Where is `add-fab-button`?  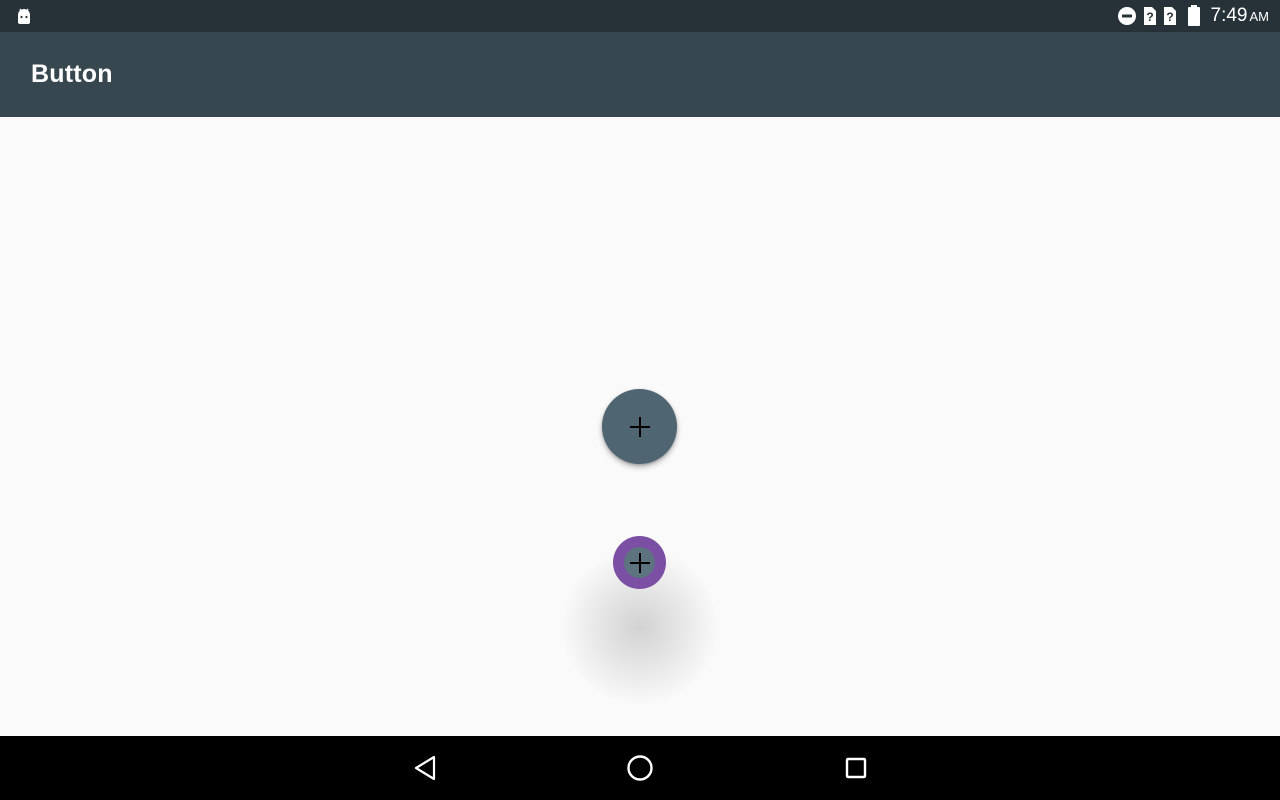
add-fab-button is located at coordinates (639, 426).